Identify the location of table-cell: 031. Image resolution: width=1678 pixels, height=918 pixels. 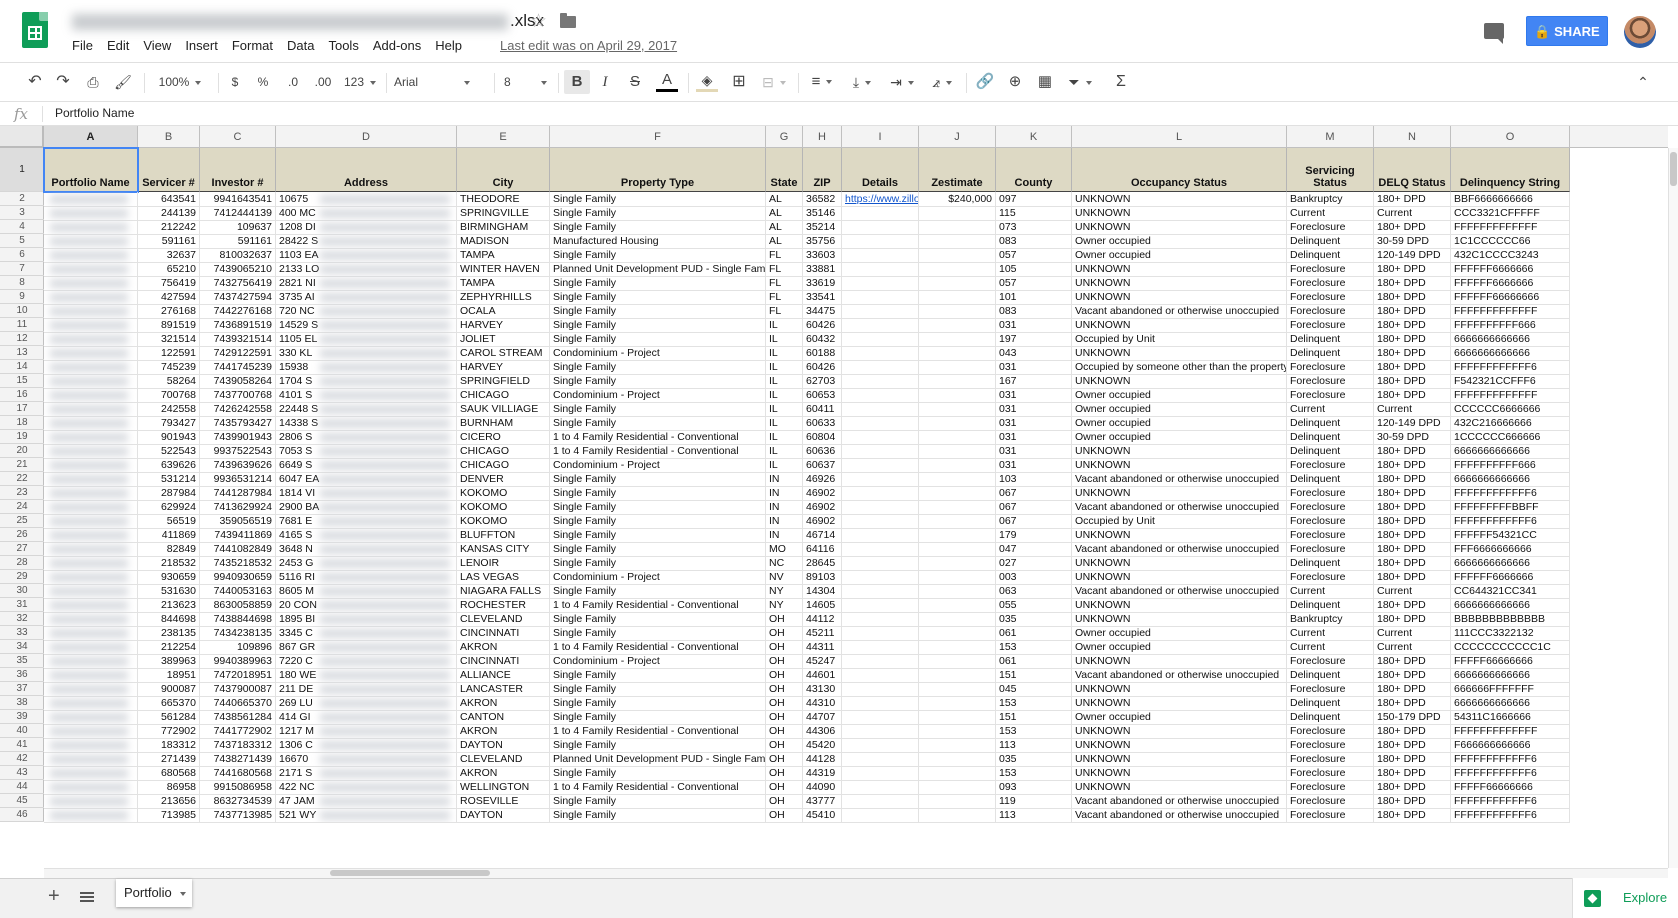
(1034, 325).